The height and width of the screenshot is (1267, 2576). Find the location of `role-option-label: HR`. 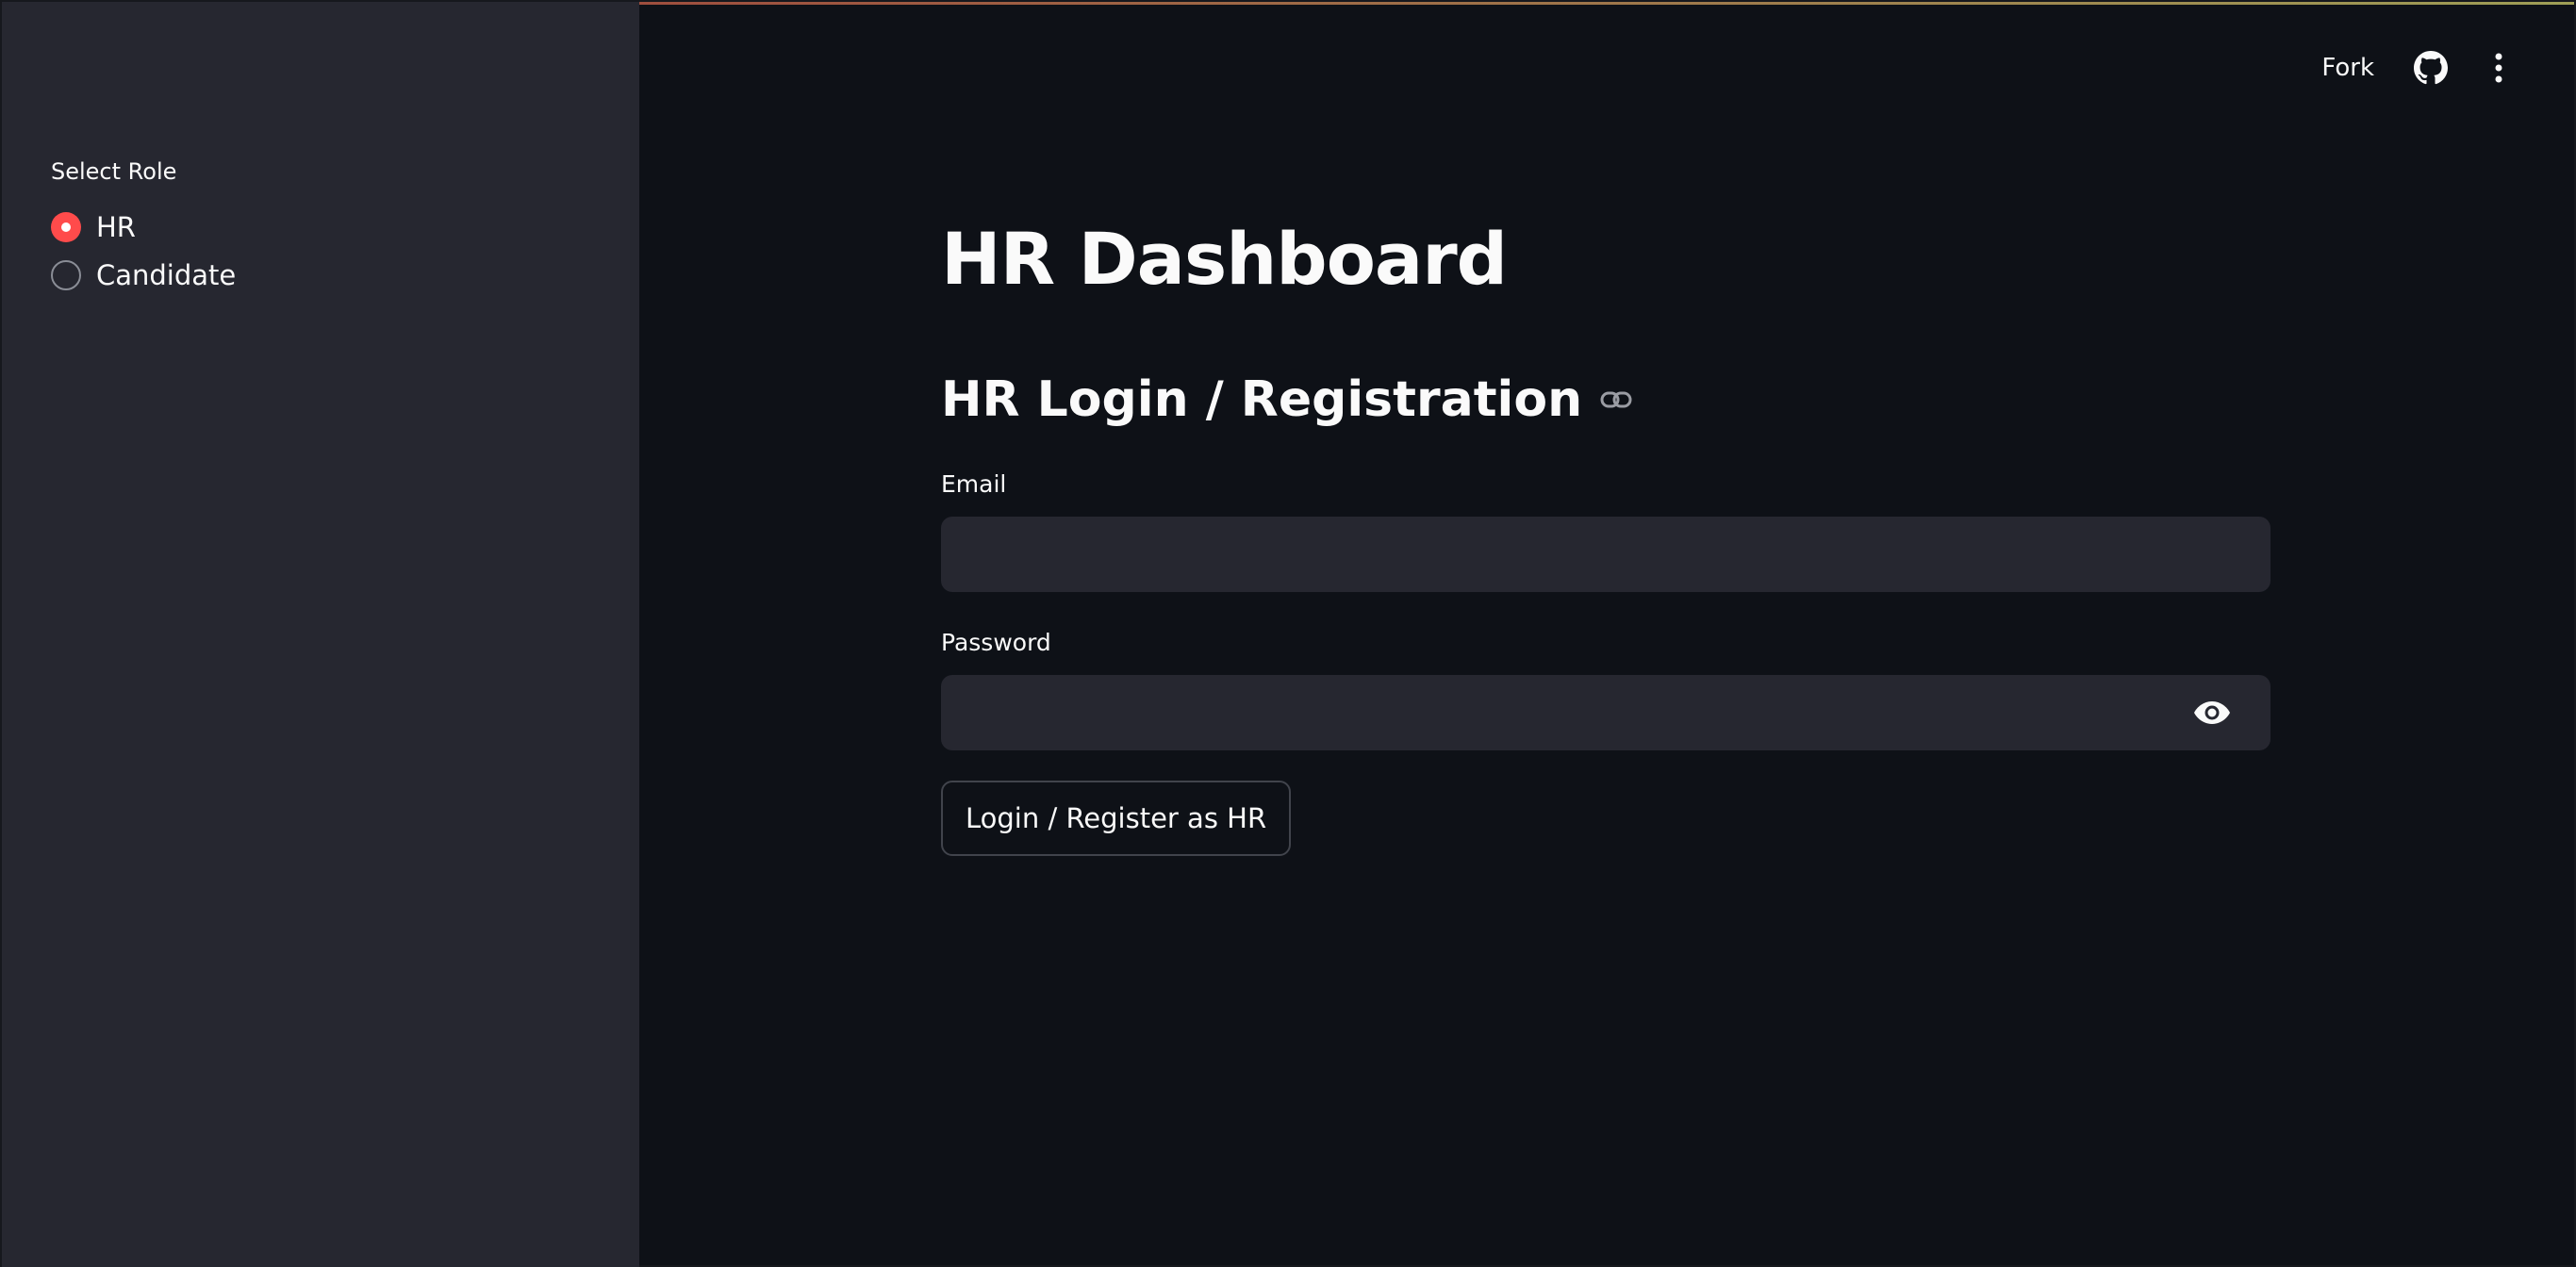

role-option-label: HR is located at coordinates (116, 227).